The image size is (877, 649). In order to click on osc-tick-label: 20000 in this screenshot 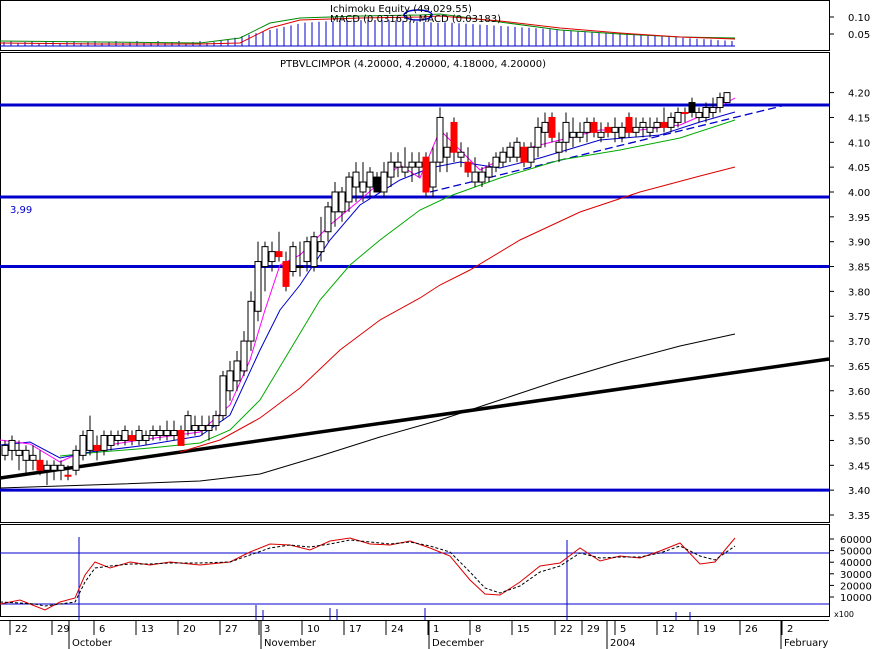, I will do `click(856, 586)`.